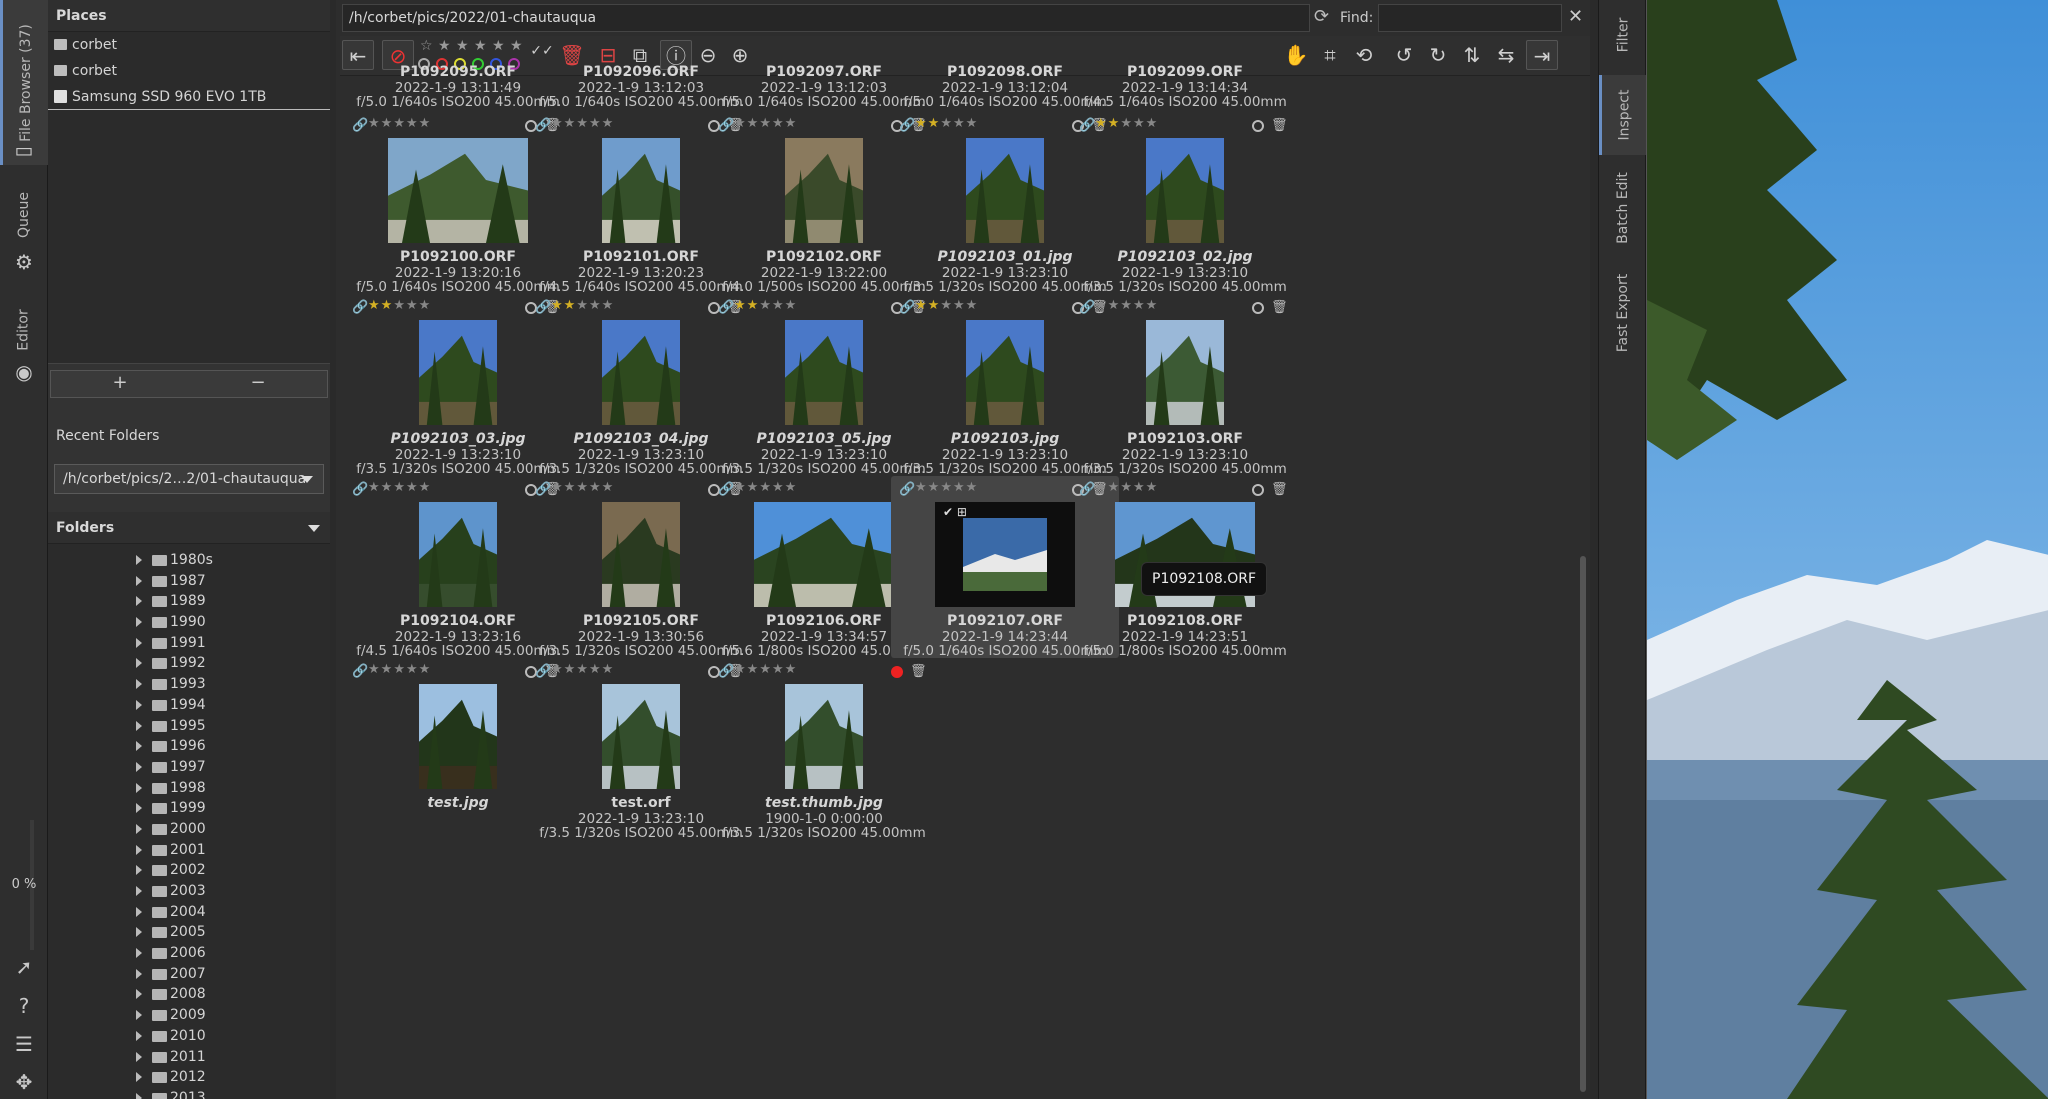 This screenshot has width=2048, height=1099. What do you see at coordinates (516, 46) in the screenshot?
I see `filter-star-5-icon: ★` at bounding box center [516, 46].